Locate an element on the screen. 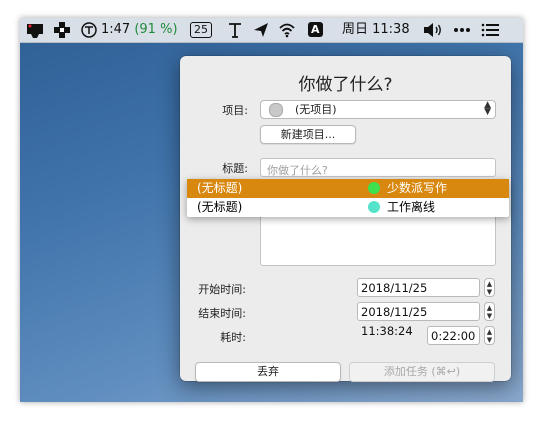  title-suggestions-dropdown: (无标题) 少数派写作 (无标题) 工作离线 is located at coordinates (348, 198).